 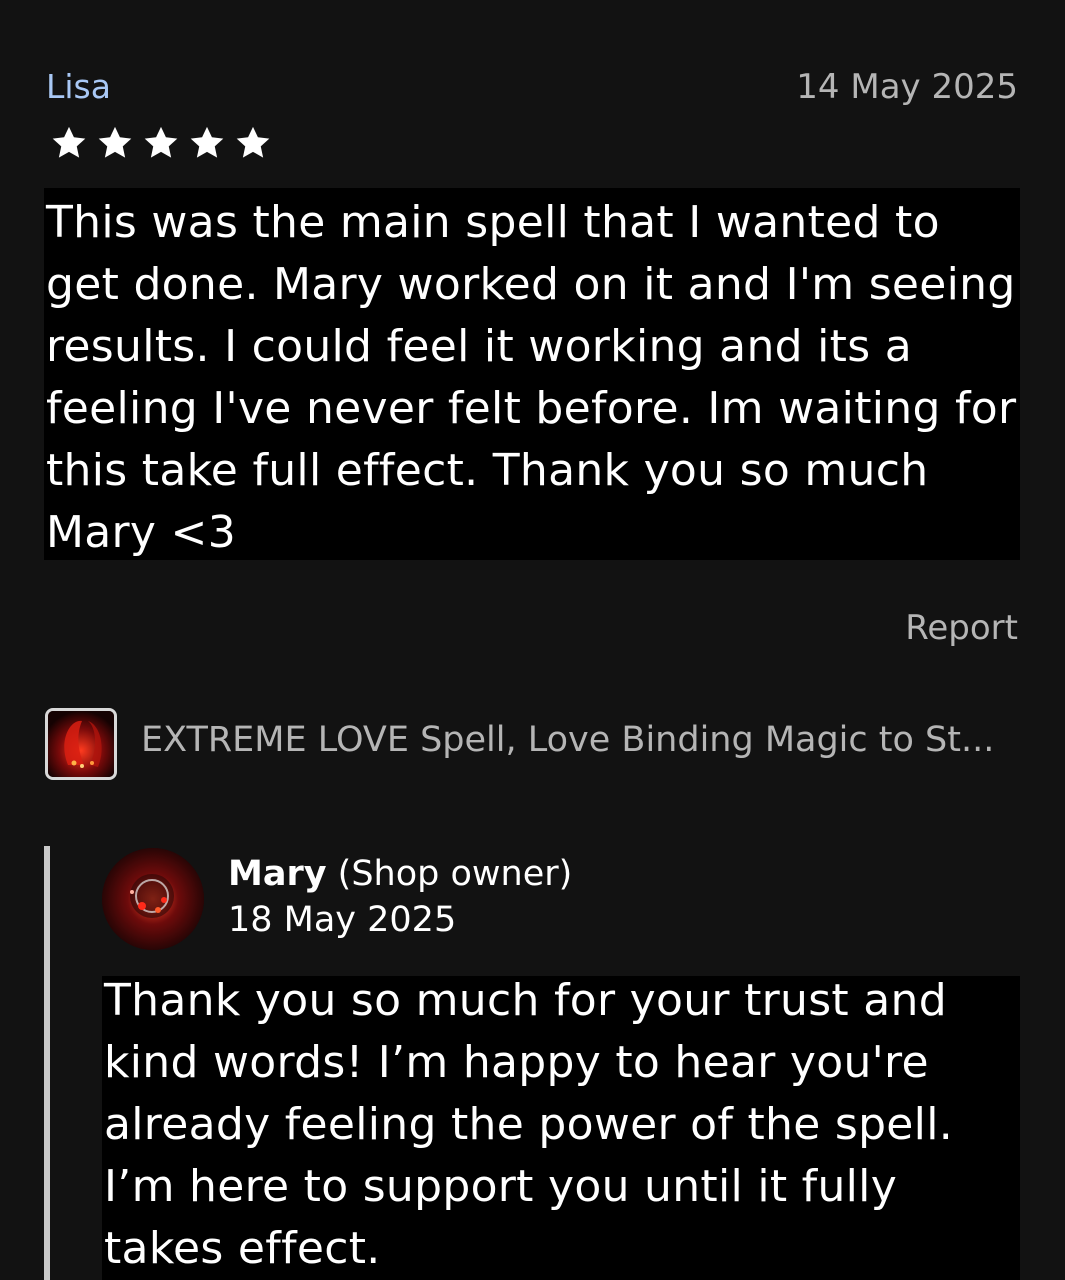 I want to click on star-rating, so click(x=161, y=143).